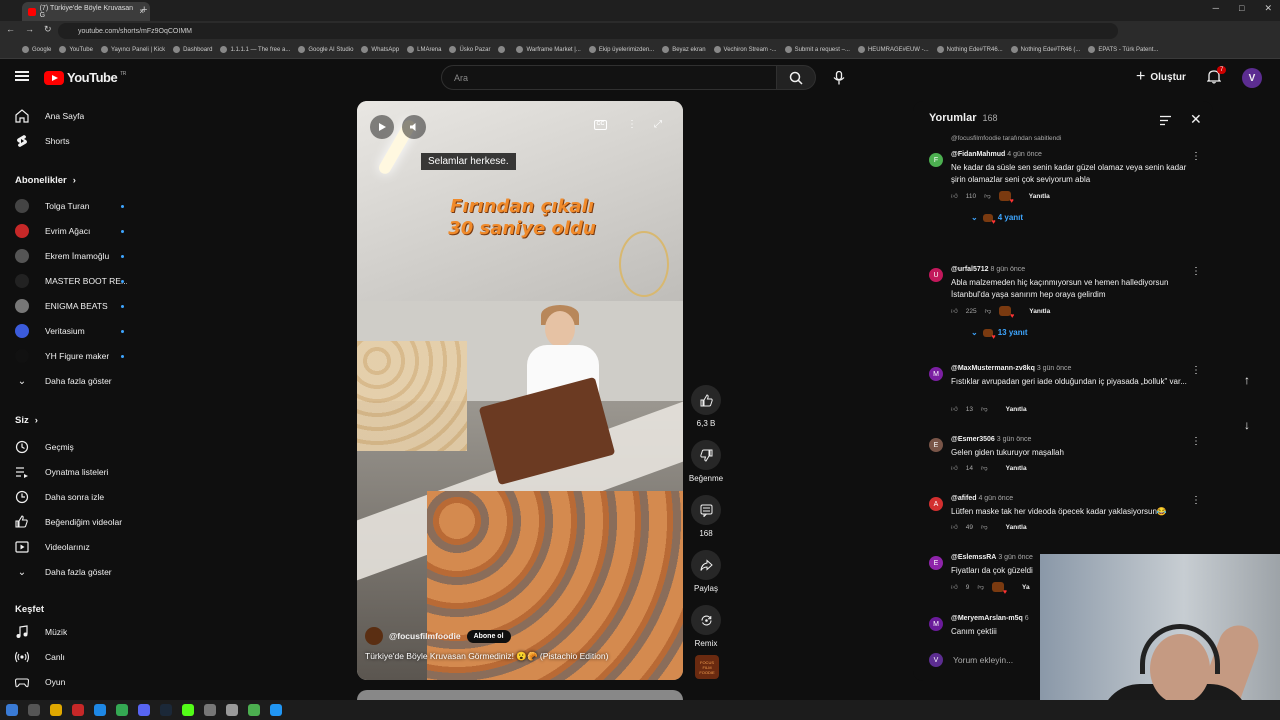 The image size is (1280, 720). What do you see at coordinates (706, 516) in the screenshot?
I see `comments-action: 168` at bounding box center [706, 516].